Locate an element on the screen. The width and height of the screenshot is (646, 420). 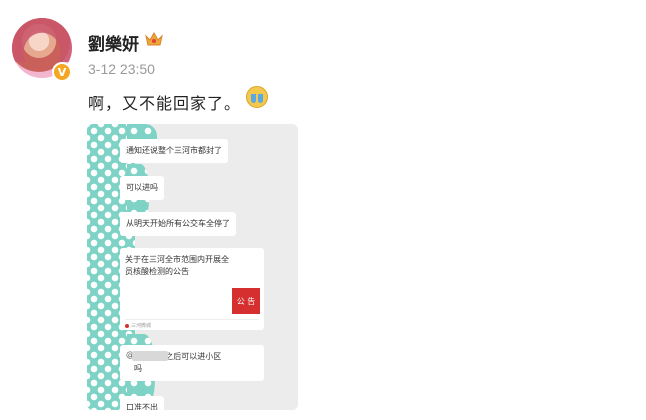
username-link: 劉樂妍 is located at coordinates (113, 42).